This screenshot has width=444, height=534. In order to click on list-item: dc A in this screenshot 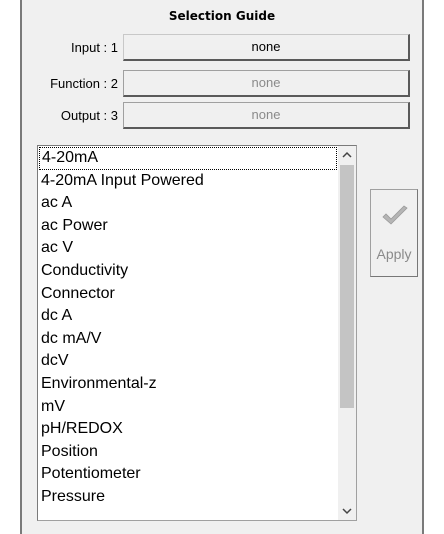, I will do `click(188, 316)`.